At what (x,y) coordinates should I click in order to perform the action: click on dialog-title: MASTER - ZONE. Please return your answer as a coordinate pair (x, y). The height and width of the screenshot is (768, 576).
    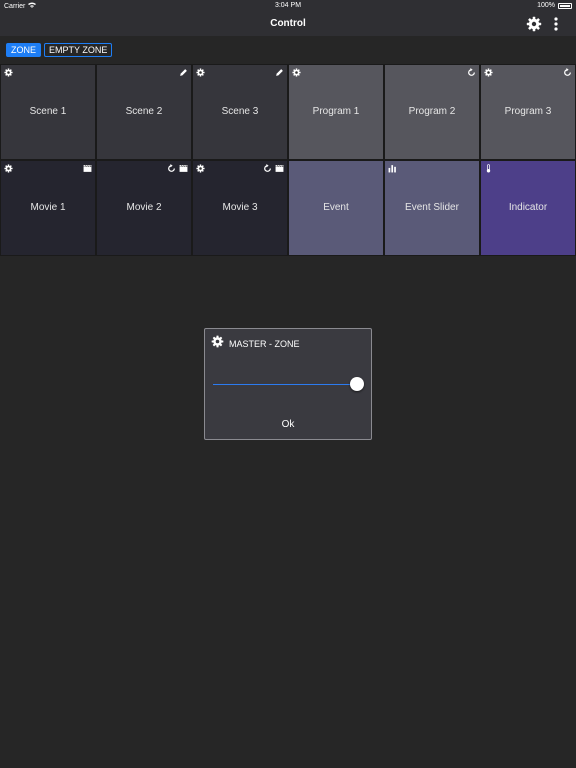
    Looking at the image, I should click on (264, 344).